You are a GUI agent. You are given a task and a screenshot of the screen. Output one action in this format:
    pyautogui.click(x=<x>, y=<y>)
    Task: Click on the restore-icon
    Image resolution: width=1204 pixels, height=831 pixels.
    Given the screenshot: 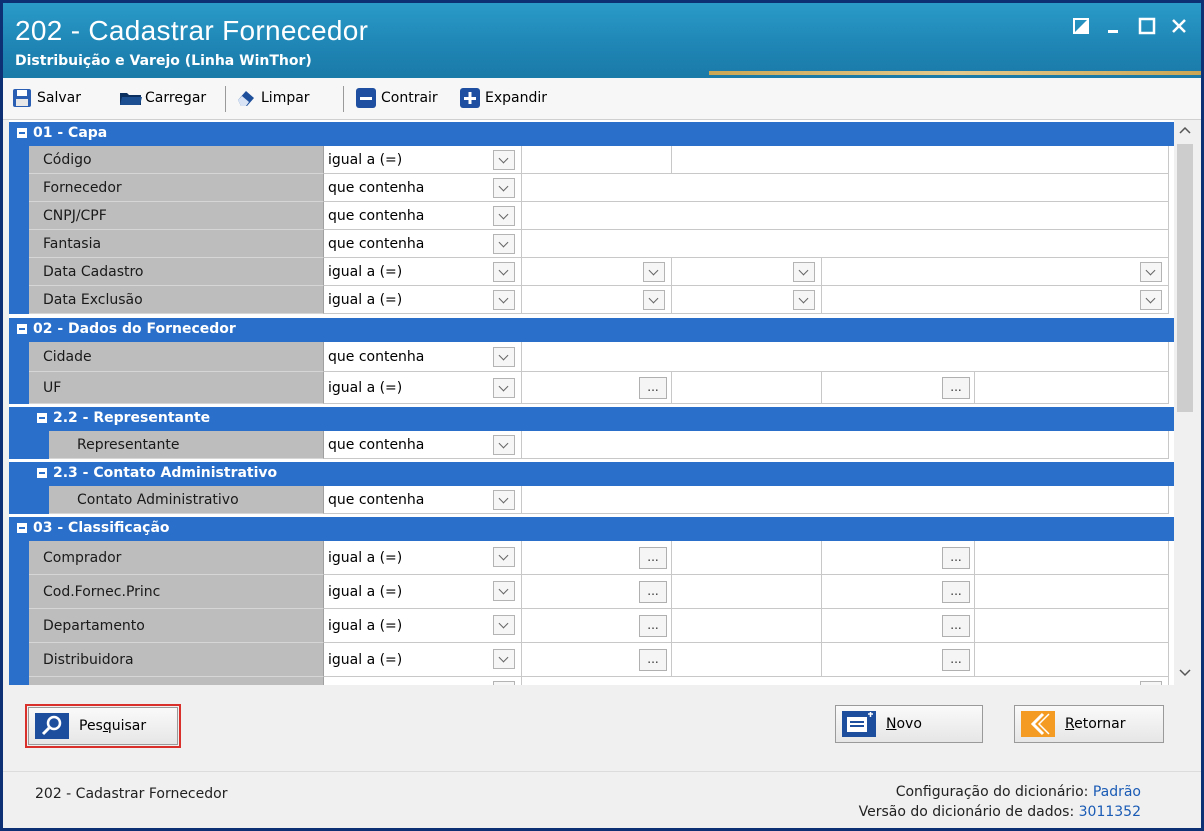 What is the action you would take?
    pyautogui.click(x=1081, y=28)
    